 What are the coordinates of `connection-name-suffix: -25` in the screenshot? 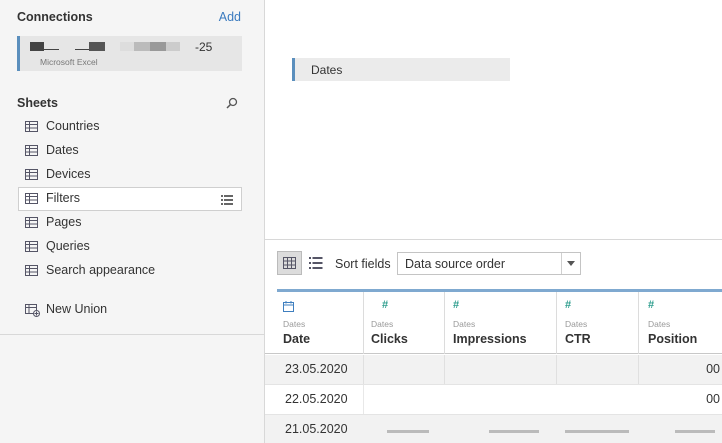 It's located at (204, 47).